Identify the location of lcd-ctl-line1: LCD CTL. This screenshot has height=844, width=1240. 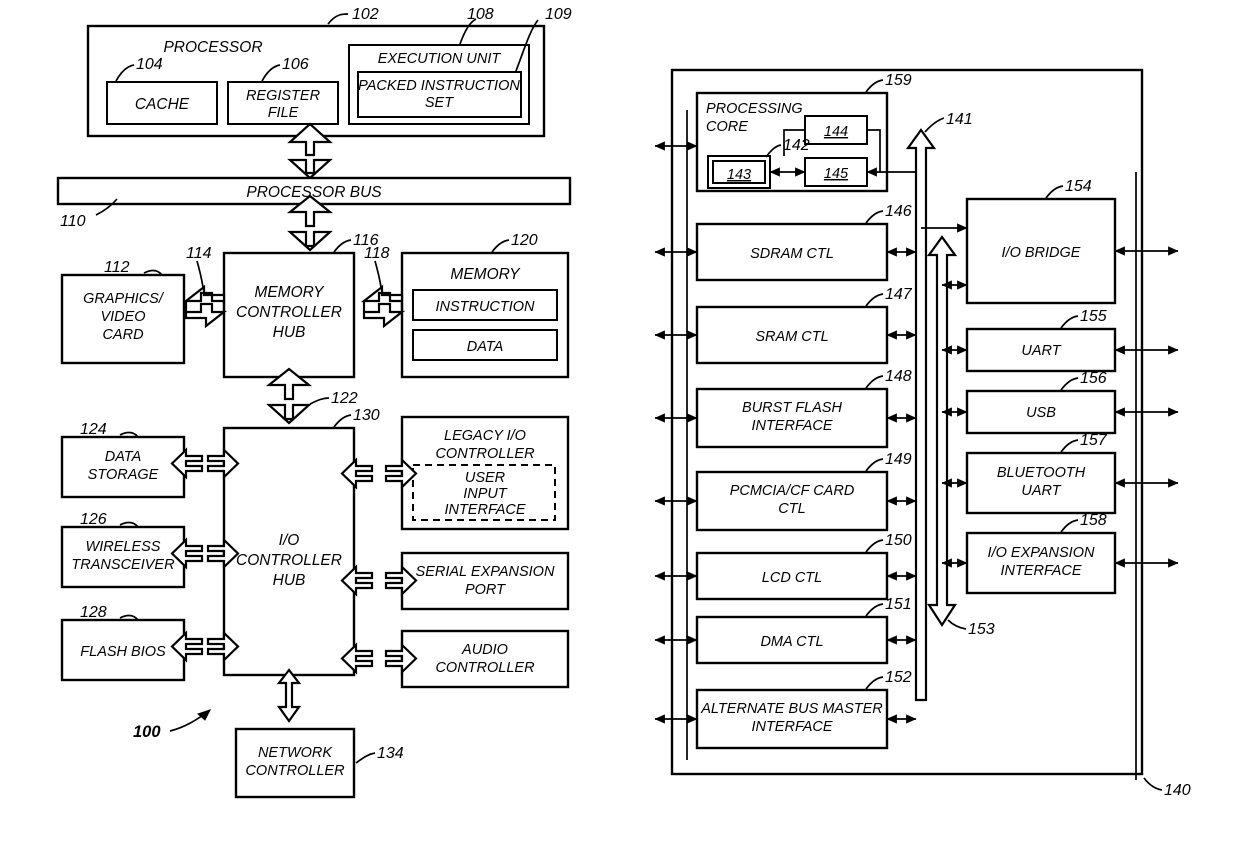
(792, 578).